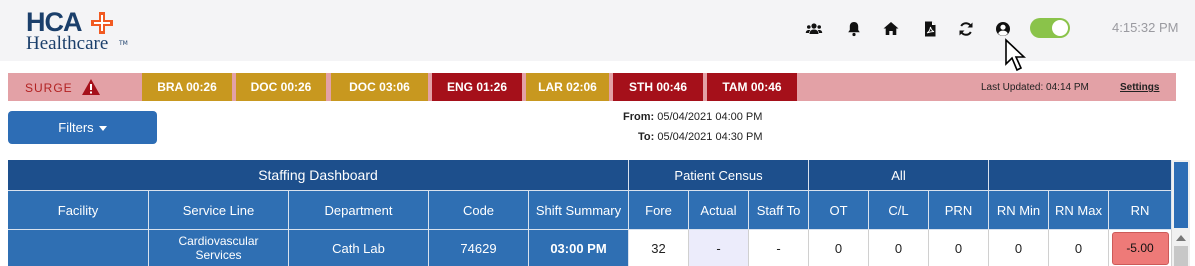  Describe the element at coordinates (1140, 209) in the screenshot. I see `column-header-rn: RN` at that location.